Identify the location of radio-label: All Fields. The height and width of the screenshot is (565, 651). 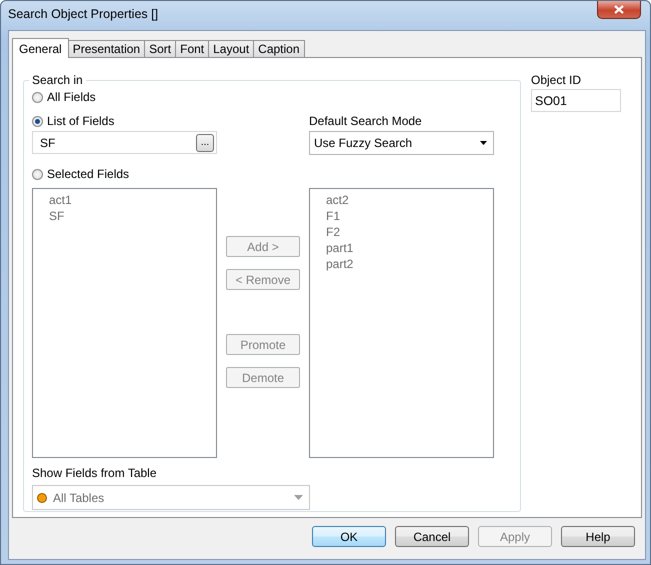
(71, 97).